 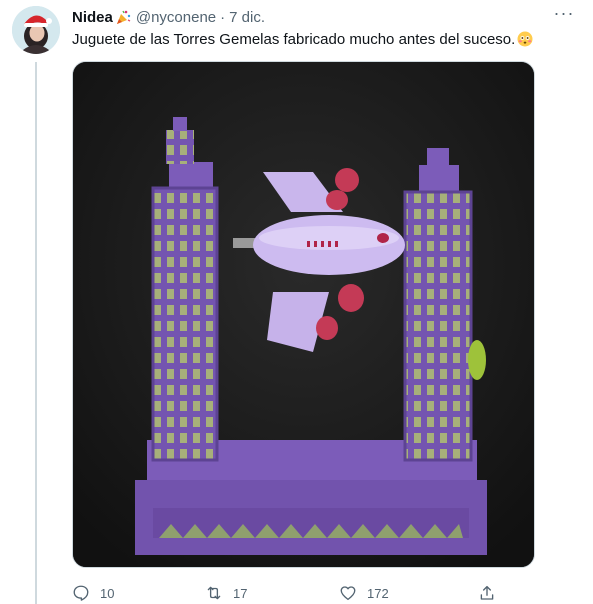 What do you see at coordinates (93, 593) in the screenshot?
I see `reply-button: 10` at bounding box center [93, 593].